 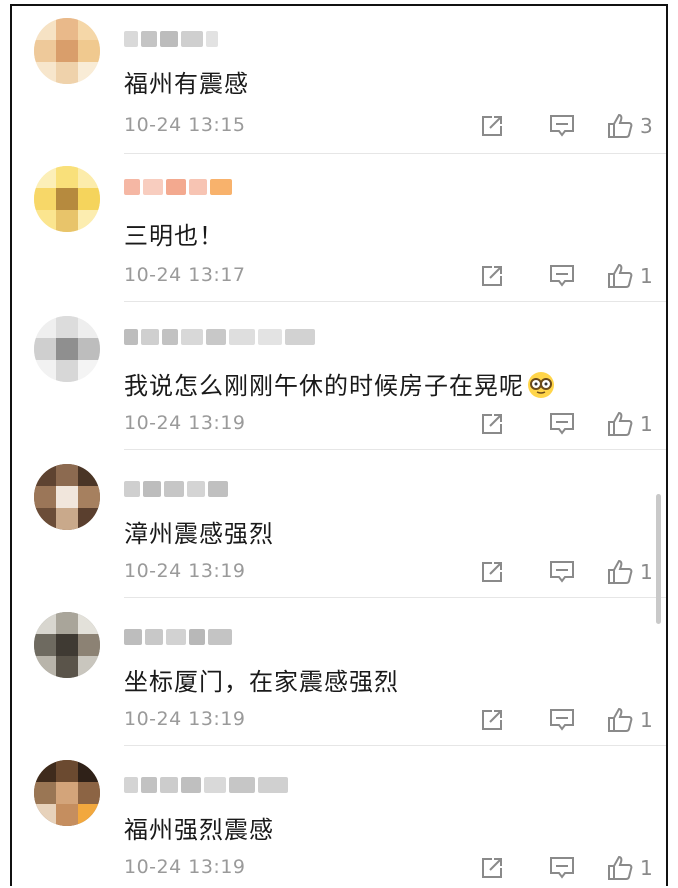 What do you see at coordinates (658, 559) in the screenshot?
I see `scrollbar` at bounding box center [658, 559].